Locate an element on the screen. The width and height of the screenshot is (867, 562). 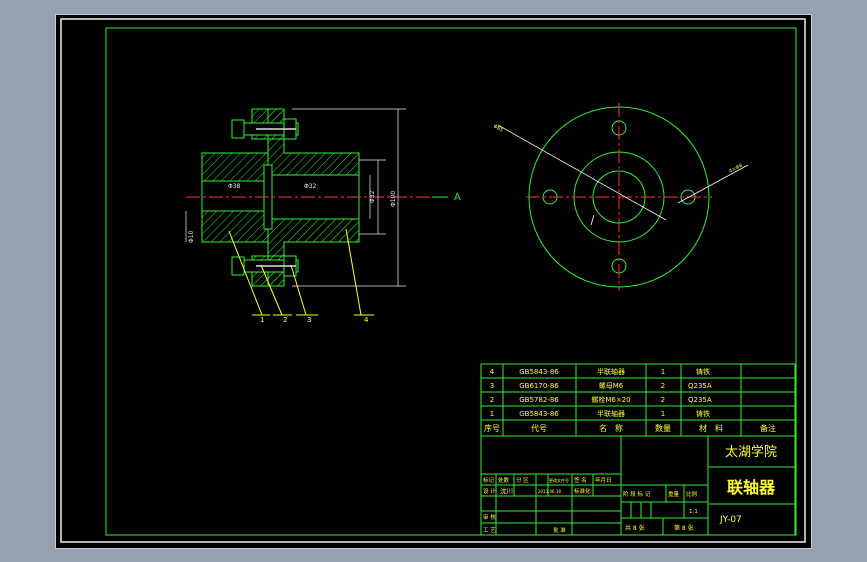
parts-row-2-name: 螺栓M6×20 is located at coordinates (610, 399).